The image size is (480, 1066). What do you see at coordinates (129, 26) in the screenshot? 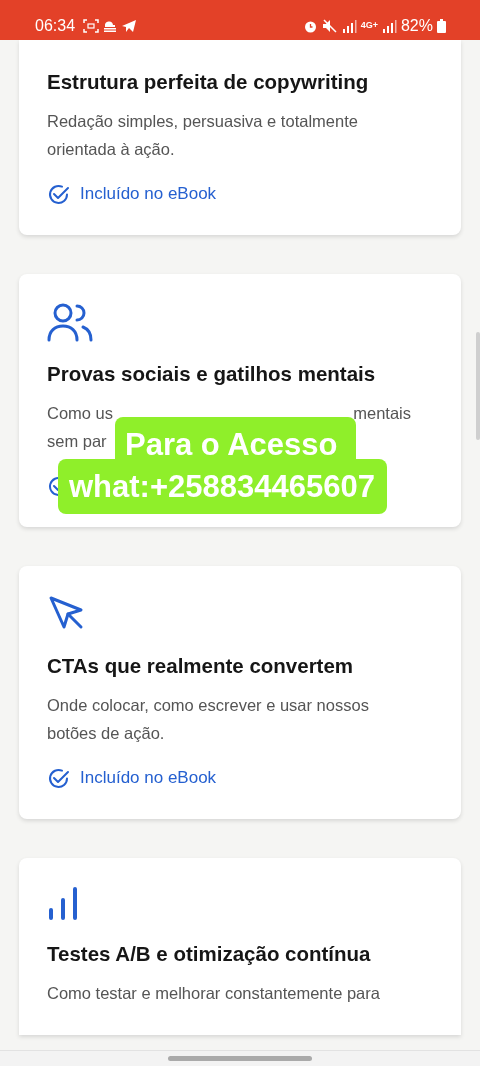
I see `paper-plane-icon` at bounding box center [129, 26].